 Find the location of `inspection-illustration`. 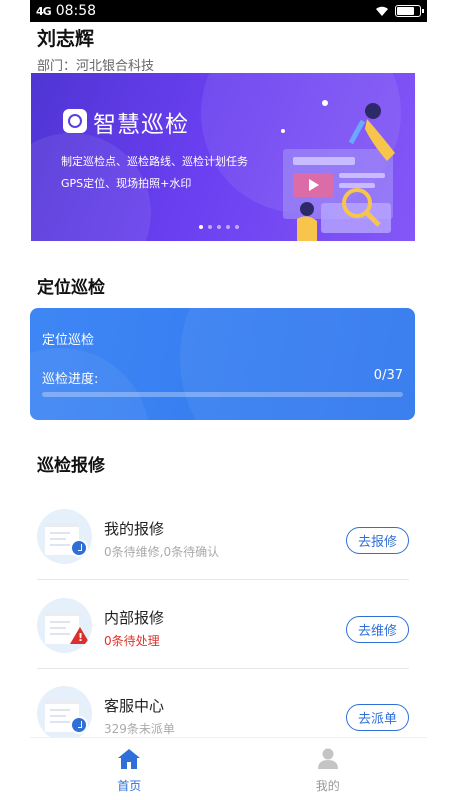

inspection-illustration is located at coordinates (338, 170).